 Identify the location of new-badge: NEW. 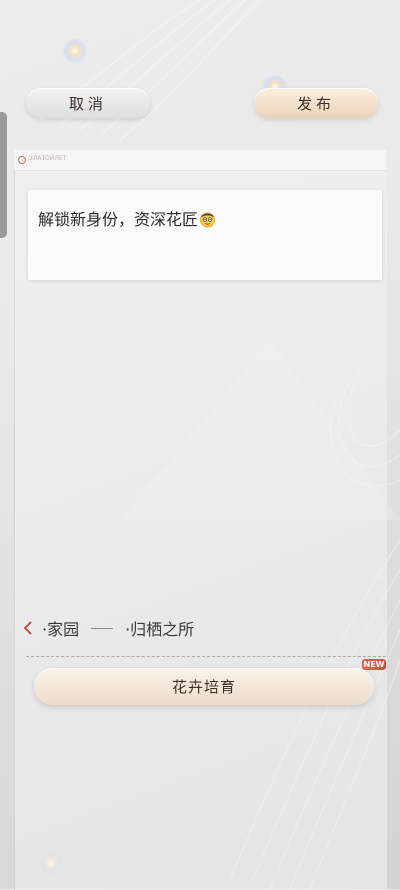
(374, 664).